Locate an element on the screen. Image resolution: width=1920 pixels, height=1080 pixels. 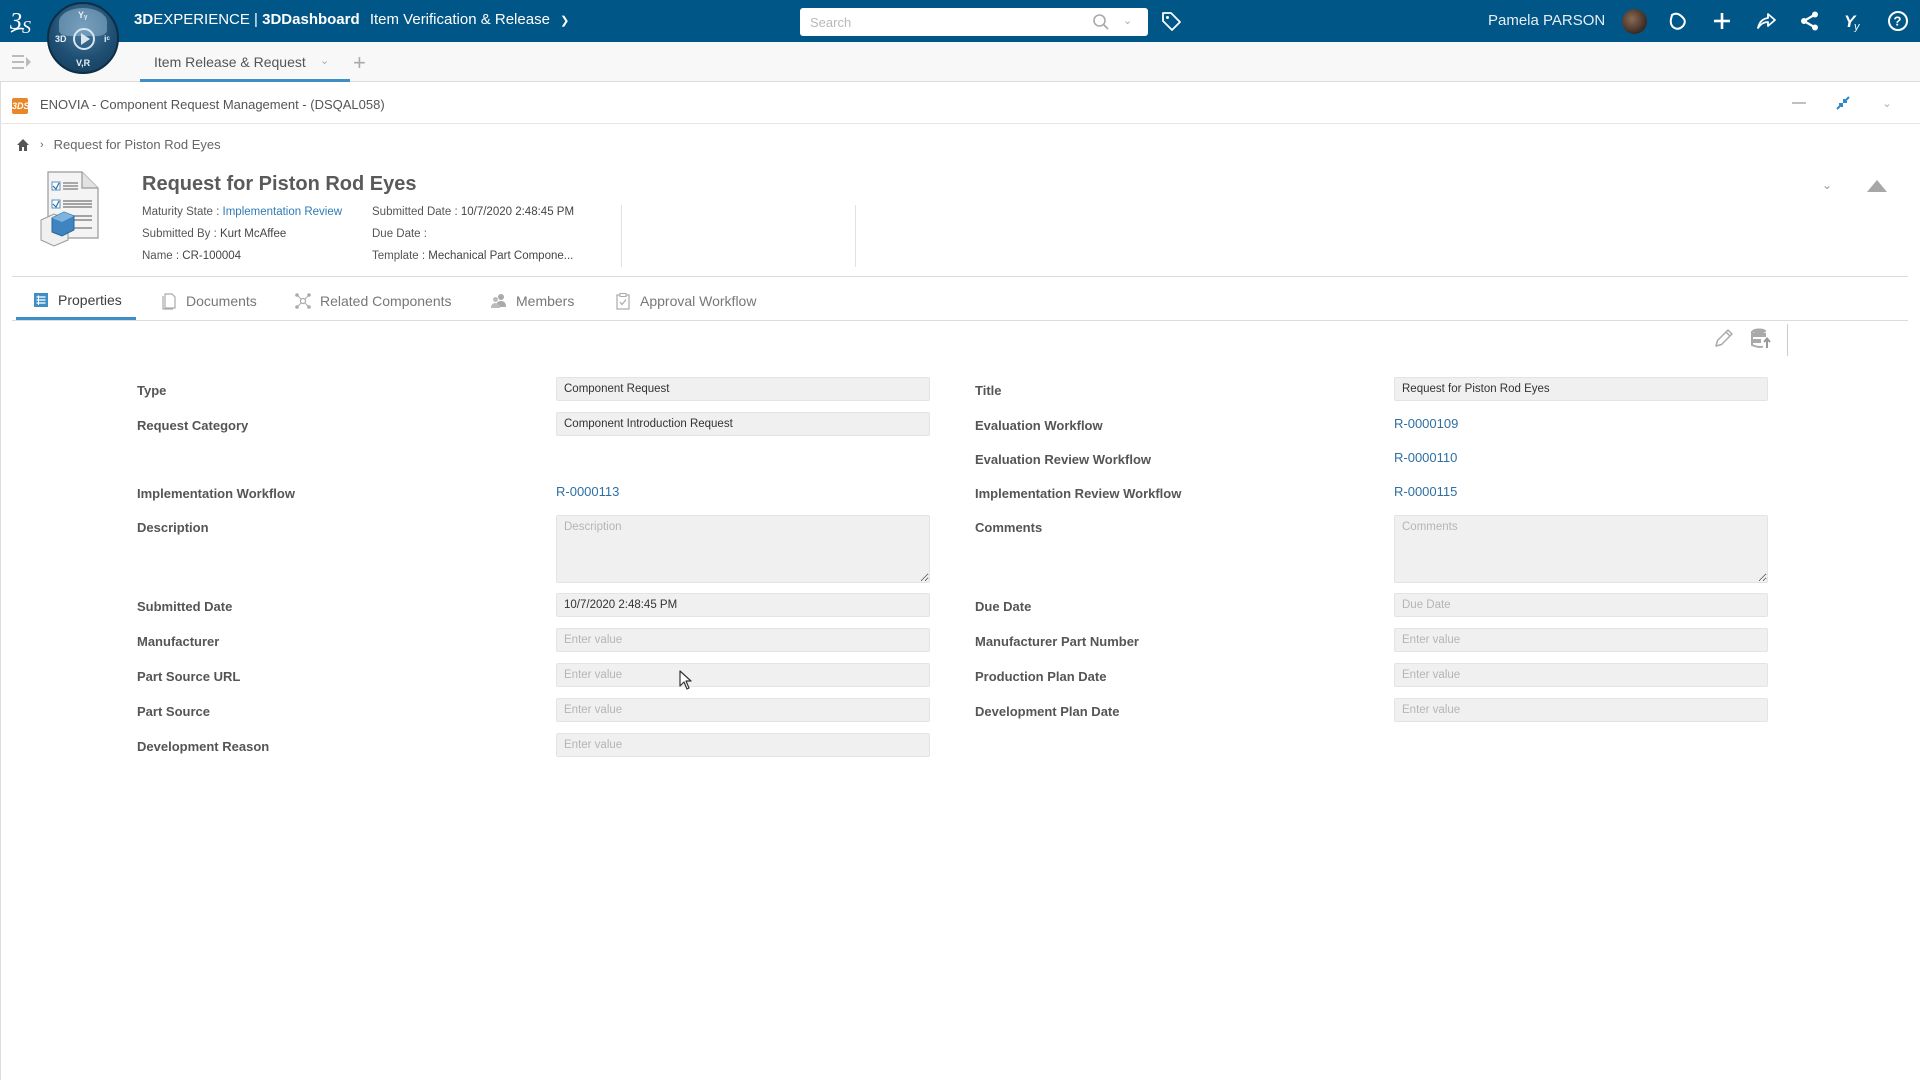
properties-icon is located at coordinates (41, 299).